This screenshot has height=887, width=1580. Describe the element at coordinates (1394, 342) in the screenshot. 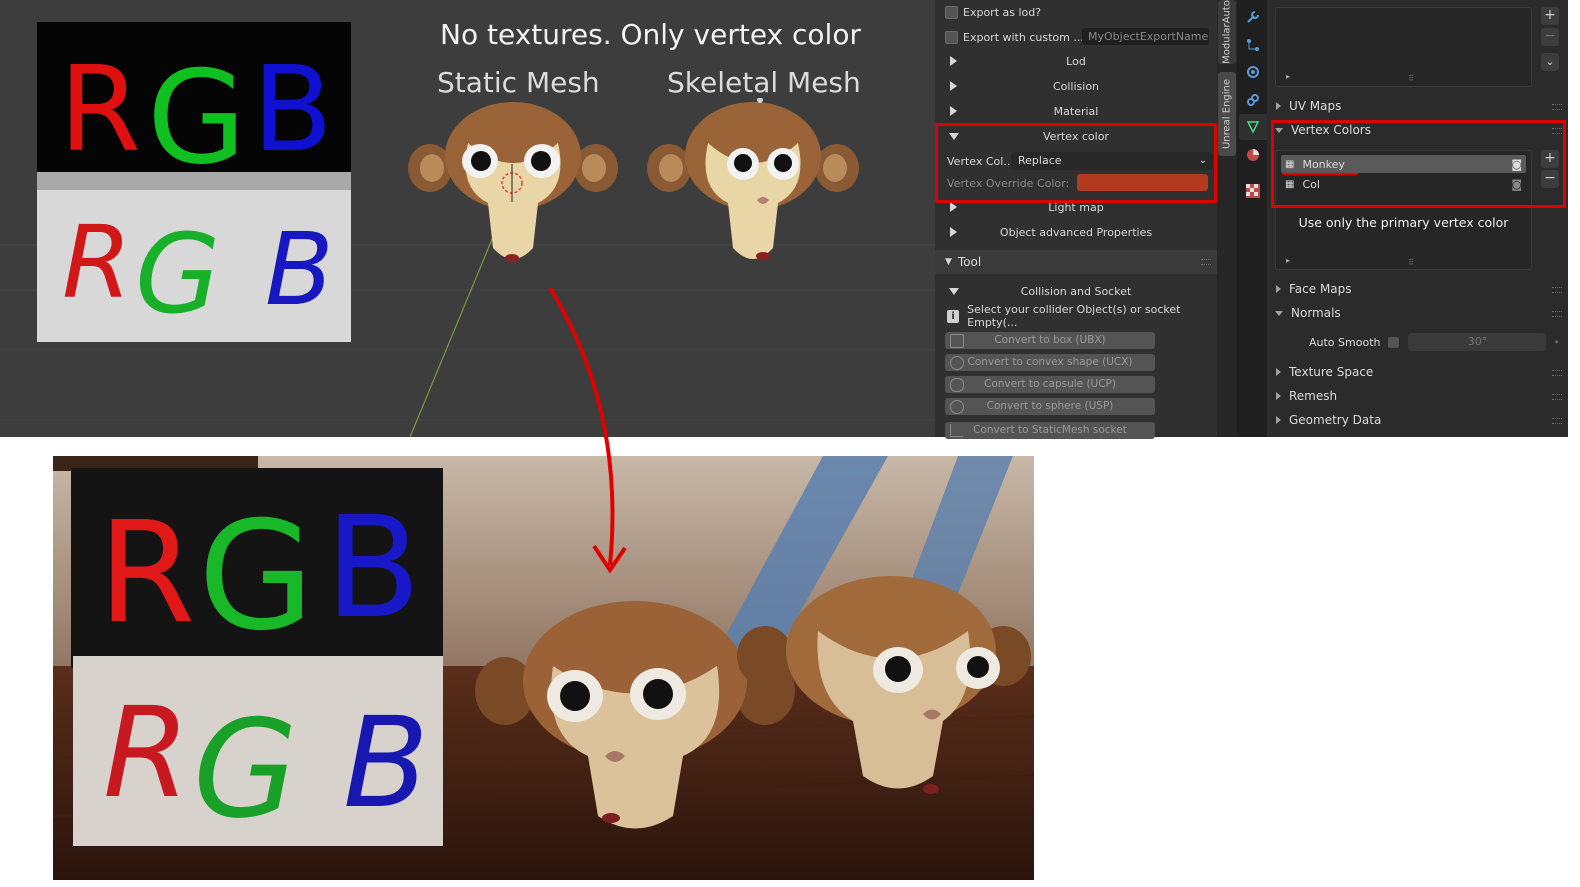

I see `auto-smooth-checkbox` at that location.